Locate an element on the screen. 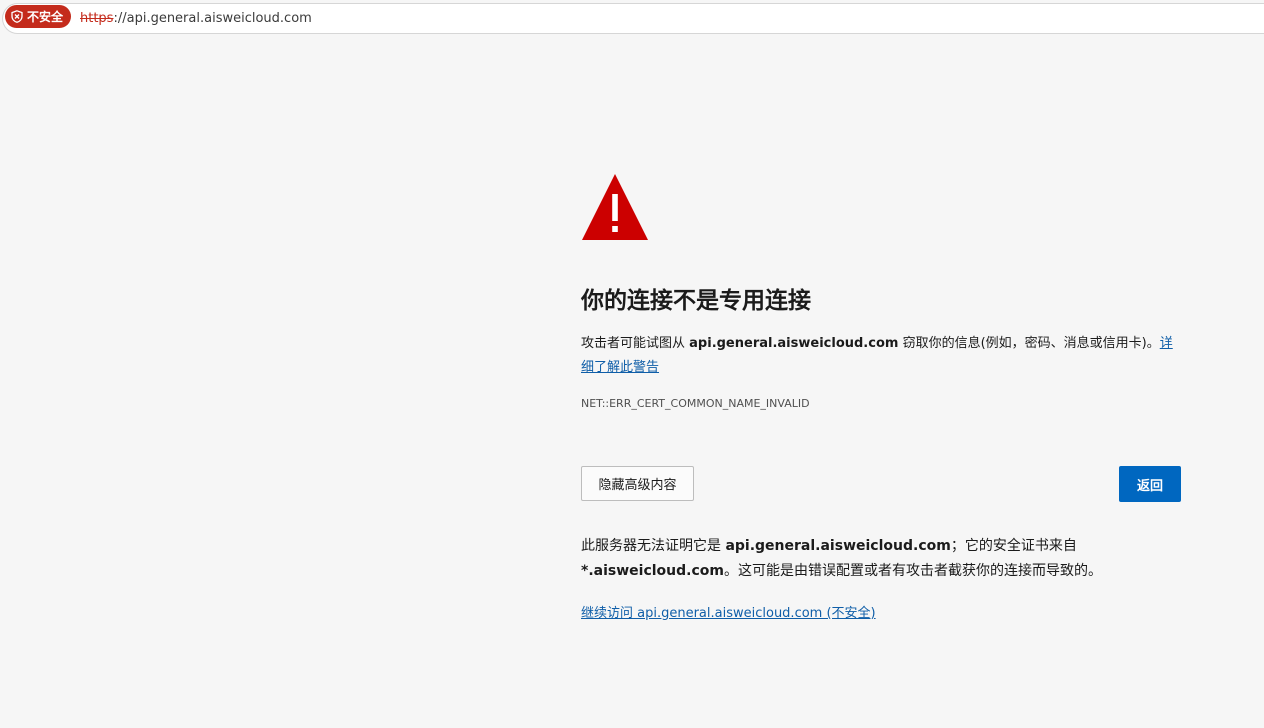 The width and height of the screenshot is (1264, 728). details-prefix: 此服务器无法证明它是 is located at coordinates (651, 546).